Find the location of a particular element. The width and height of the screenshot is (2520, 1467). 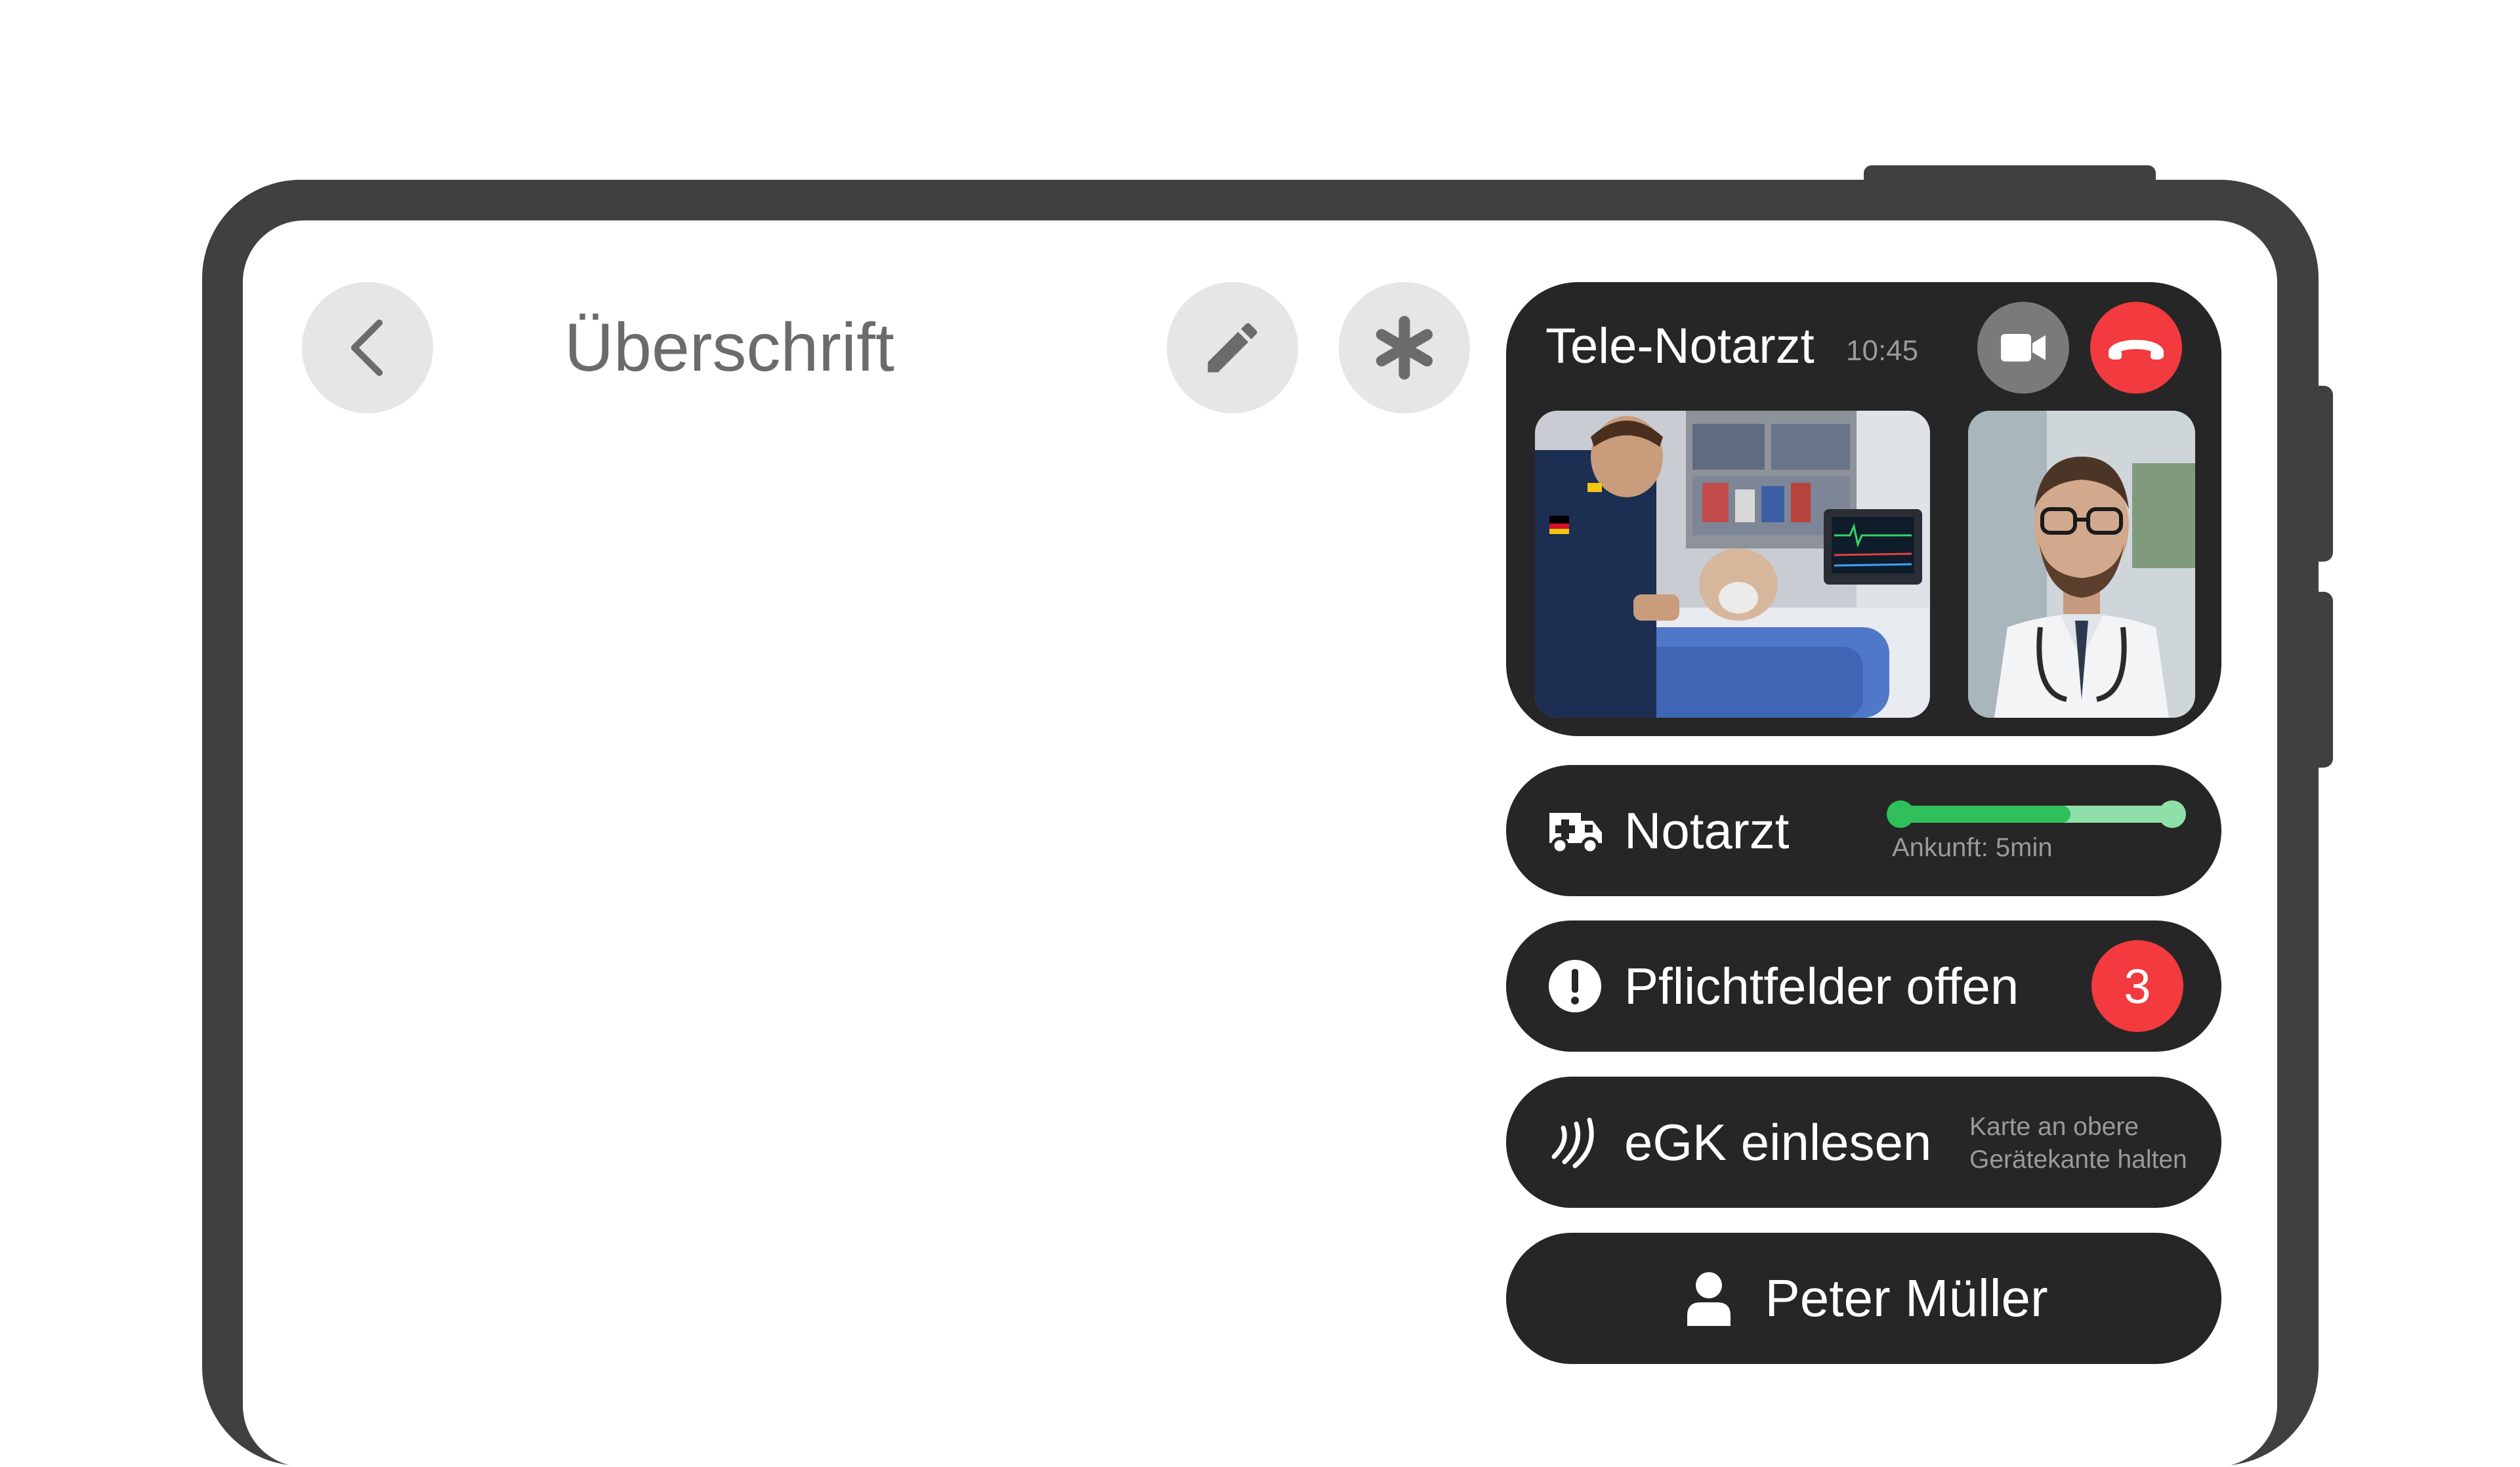

remote-video-feed is located at coordinates (1732, 564).